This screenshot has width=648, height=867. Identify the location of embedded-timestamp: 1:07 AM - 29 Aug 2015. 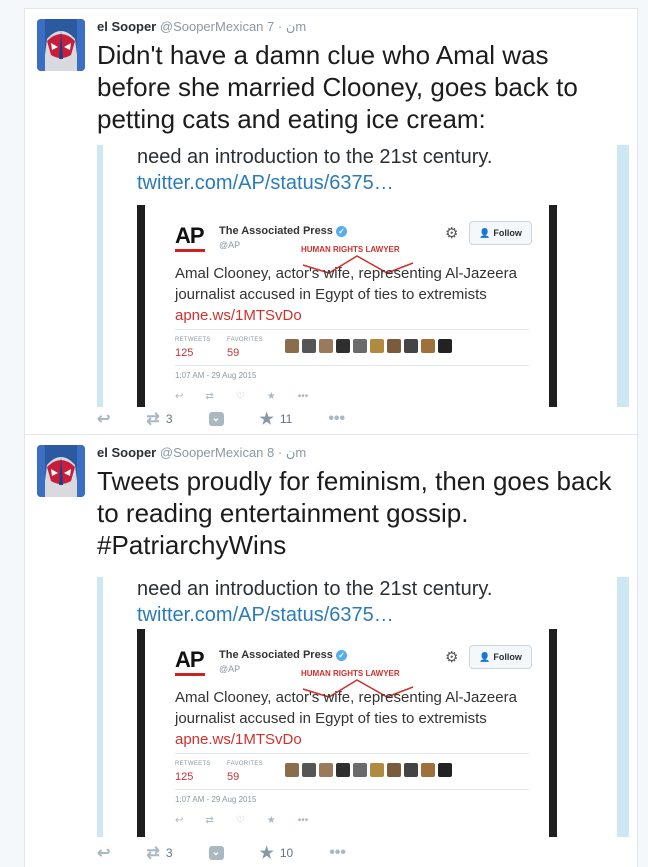
(216, 799).